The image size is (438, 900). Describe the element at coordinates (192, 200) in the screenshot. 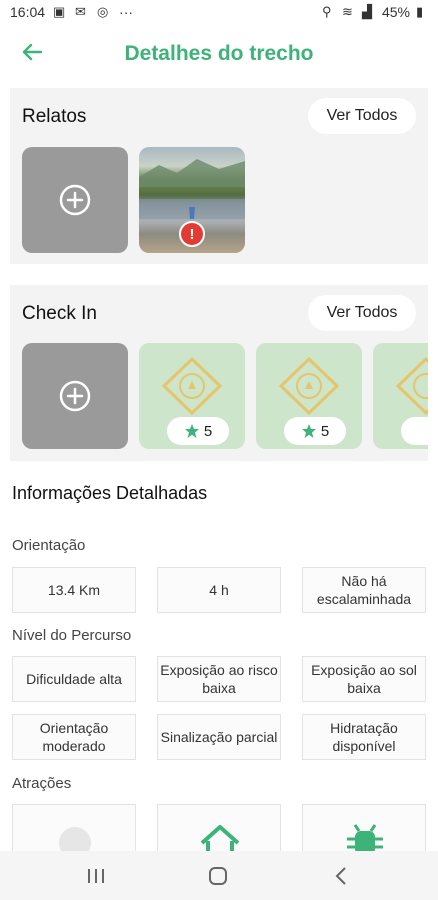

I see `relato-photo: !` at that location.